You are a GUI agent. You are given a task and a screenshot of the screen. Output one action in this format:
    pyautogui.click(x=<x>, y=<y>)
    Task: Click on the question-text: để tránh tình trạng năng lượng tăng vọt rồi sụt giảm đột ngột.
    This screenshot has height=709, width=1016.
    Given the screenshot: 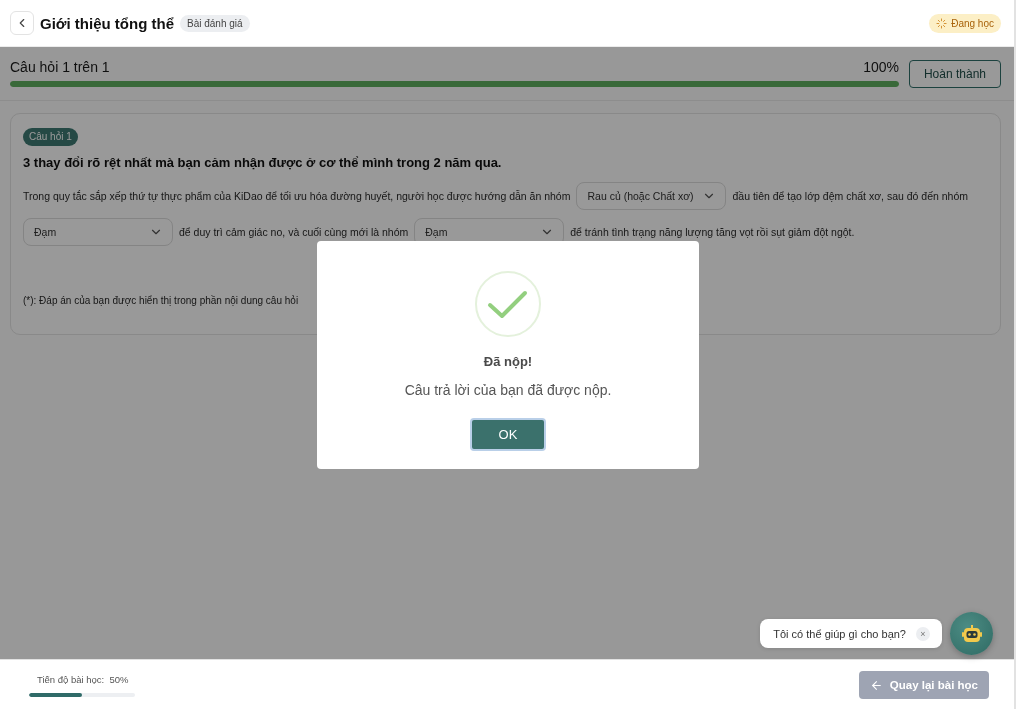 What is the action you would take?
    pyautogui.click(x=712, y=232)
    